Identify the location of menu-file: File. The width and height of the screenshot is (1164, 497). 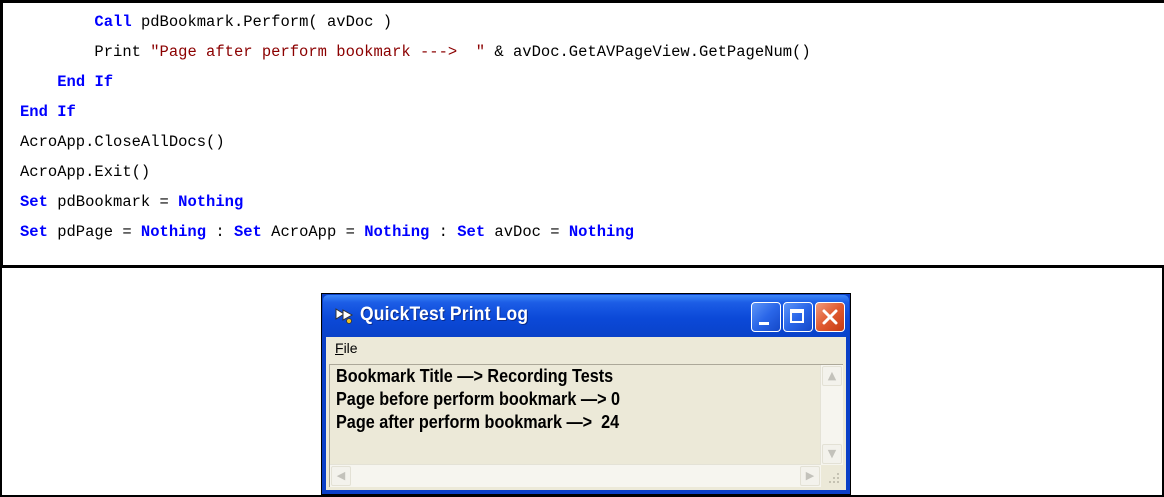
(346, 348).